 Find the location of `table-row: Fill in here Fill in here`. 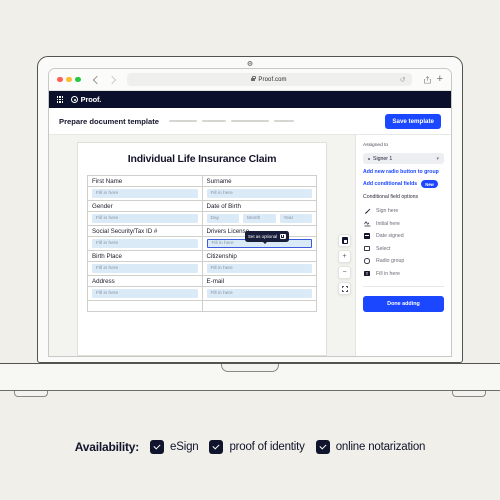

table-row: Fill in here Fill in here is located at coordinates (202, 268).